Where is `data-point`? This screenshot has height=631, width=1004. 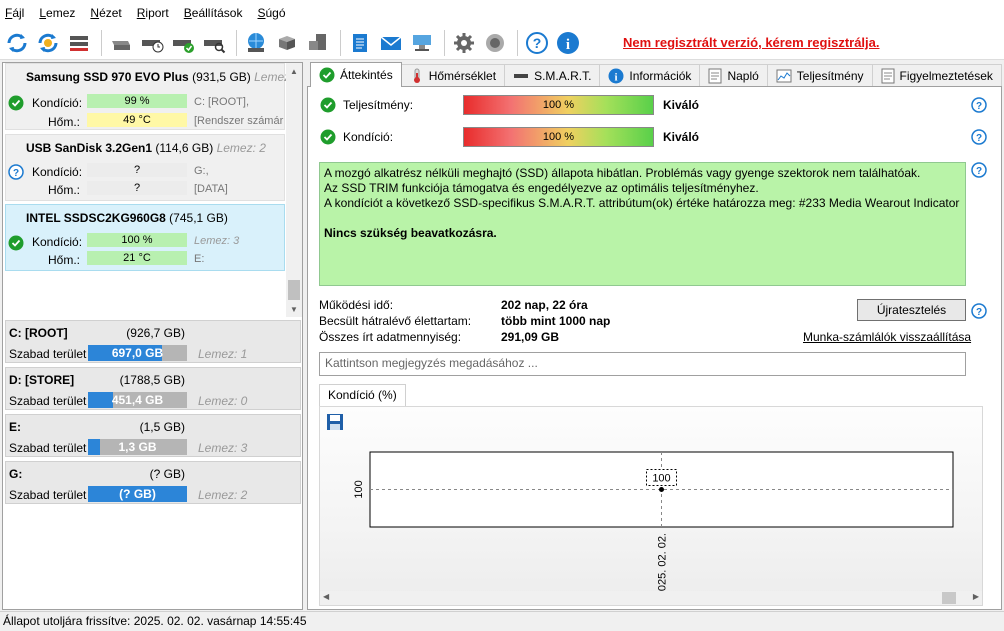 data-point is located at coordinates (661, 489).